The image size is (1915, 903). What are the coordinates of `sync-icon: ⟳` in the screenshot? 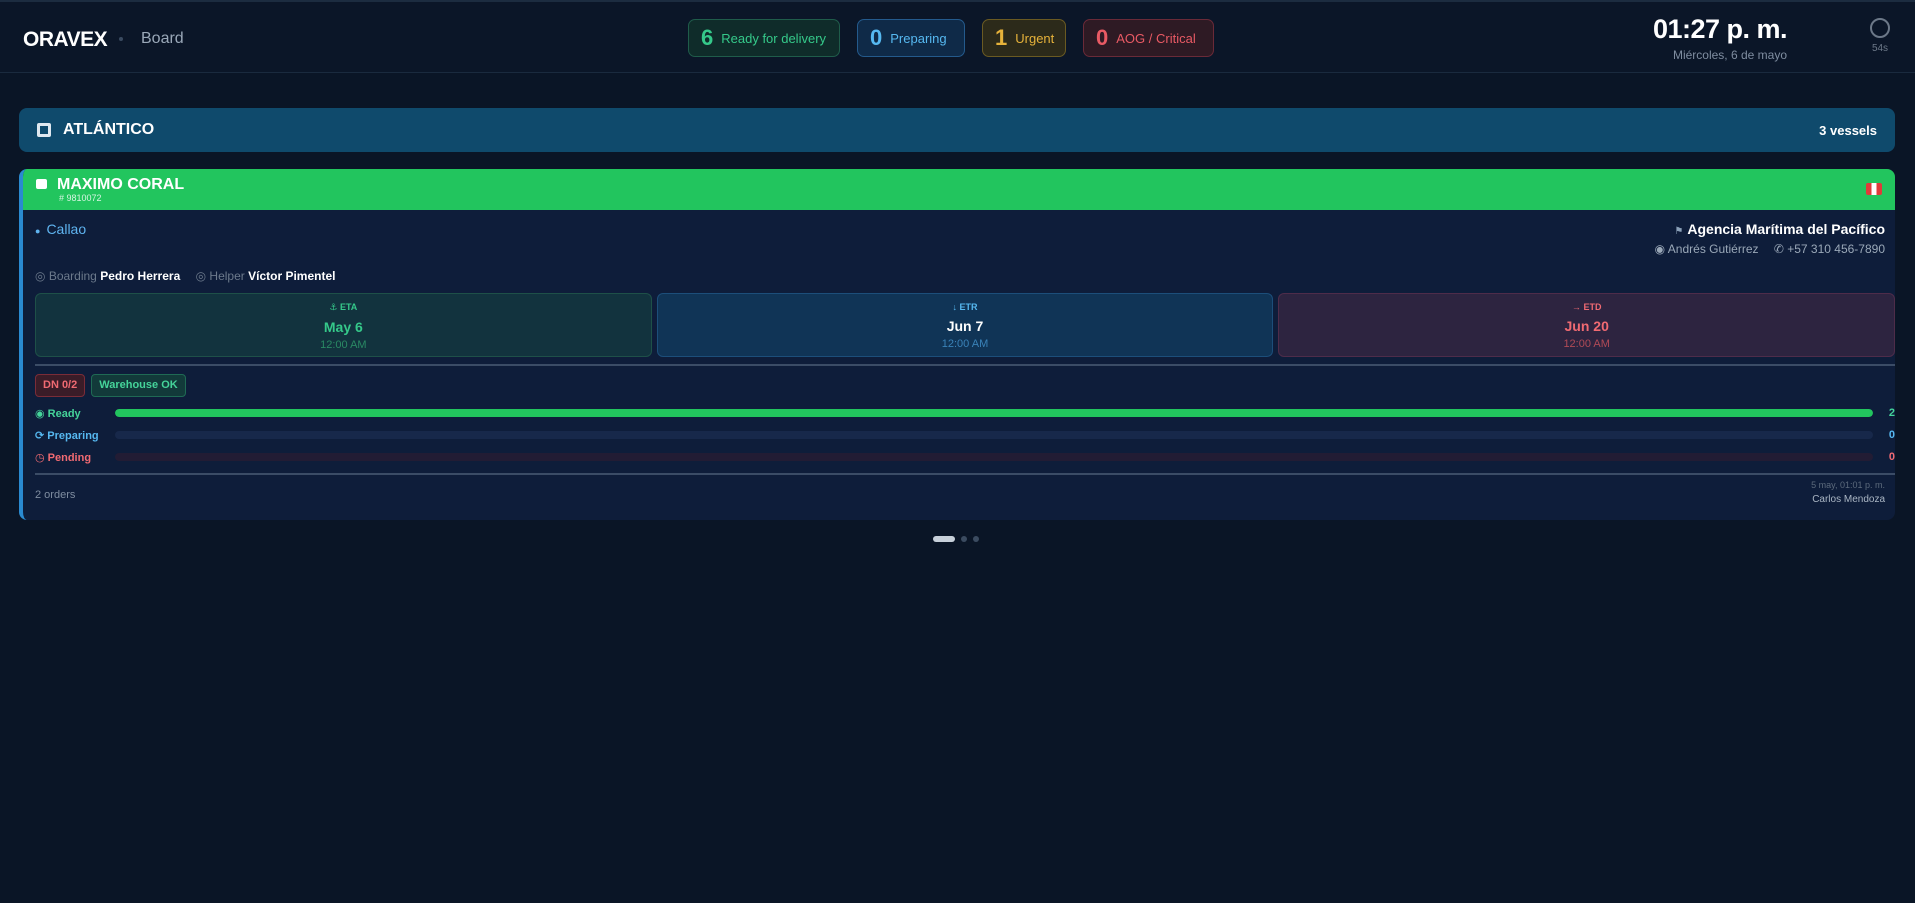 It's located at (41, 435).